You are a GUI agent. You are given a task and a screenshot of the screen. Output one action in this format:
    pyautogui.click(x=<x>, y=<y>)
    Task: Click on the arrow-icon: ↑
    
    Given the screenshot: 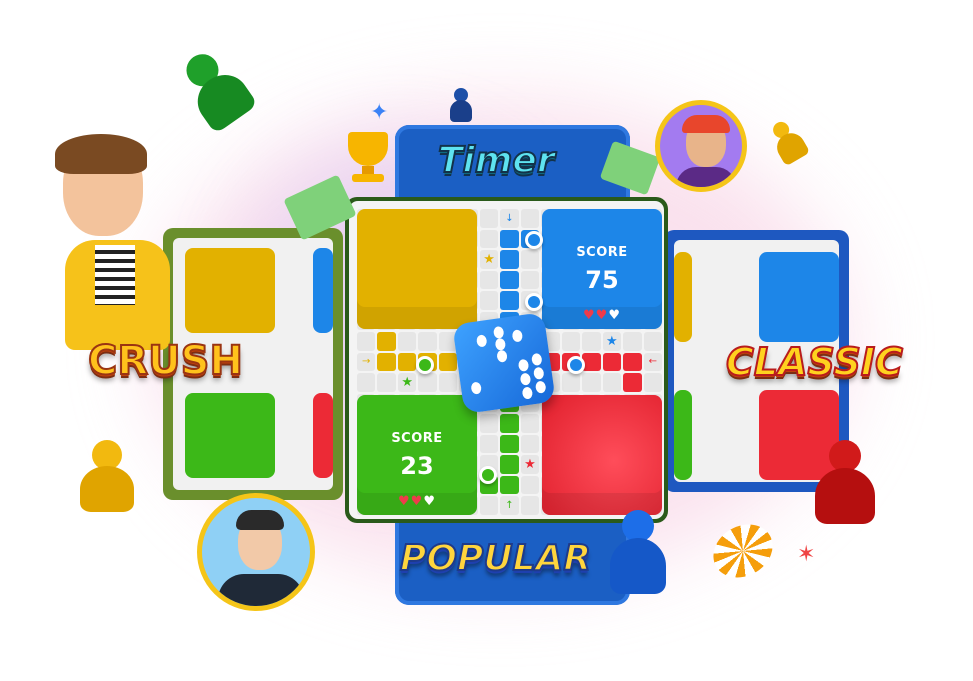 What is the action you would take?
    pyautogui.click(x=509, y=506)
    